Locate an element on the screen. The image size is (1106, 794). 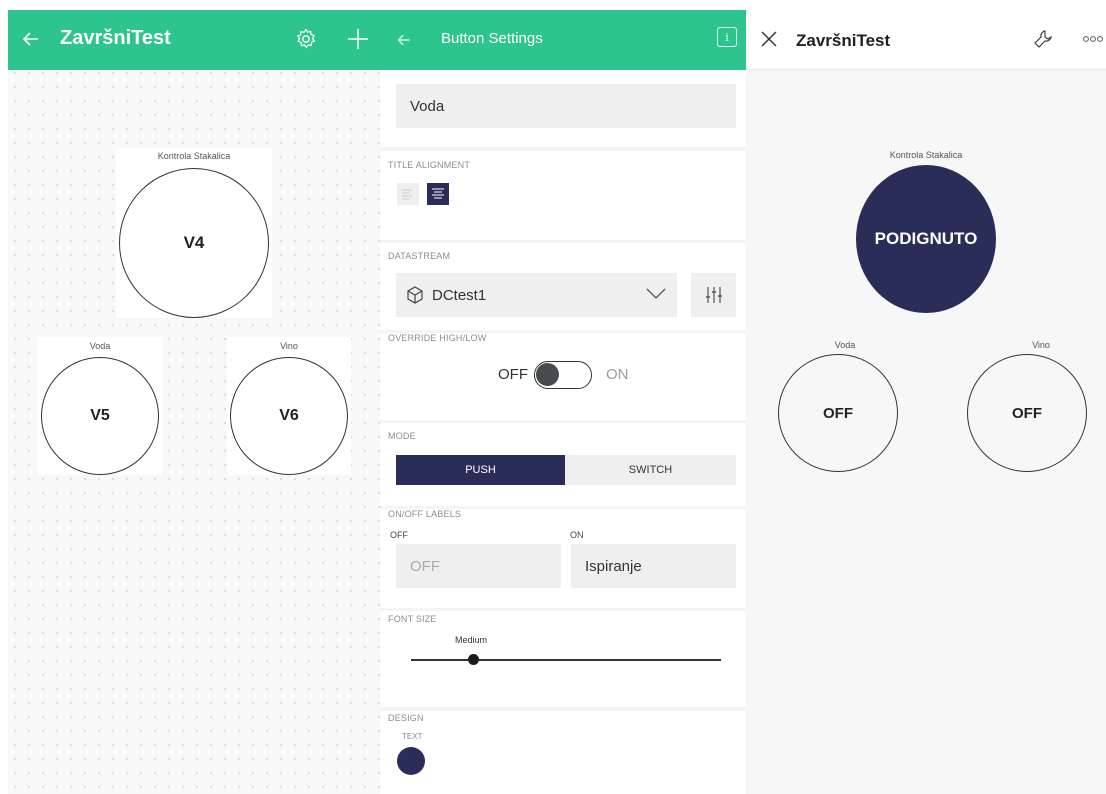
widget-pin: V5 is located at coordinates (100, 415).